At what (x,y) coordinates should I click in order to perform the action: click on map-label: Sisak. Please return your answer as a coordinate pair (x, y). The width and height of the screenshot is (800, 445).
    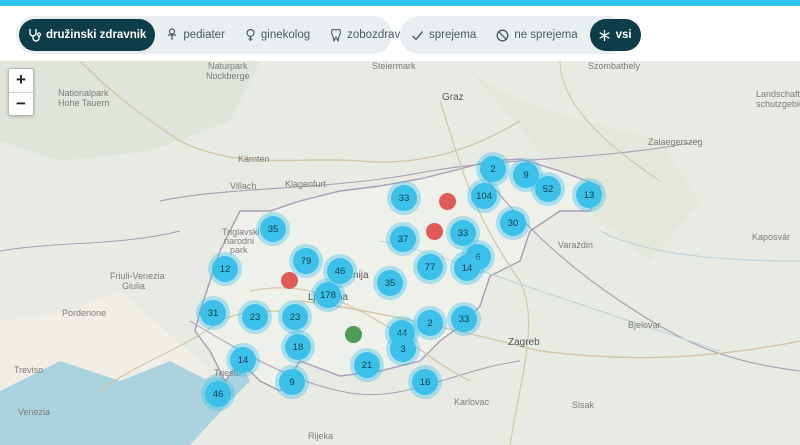
    Looking at the image, I should click on (583, 405).